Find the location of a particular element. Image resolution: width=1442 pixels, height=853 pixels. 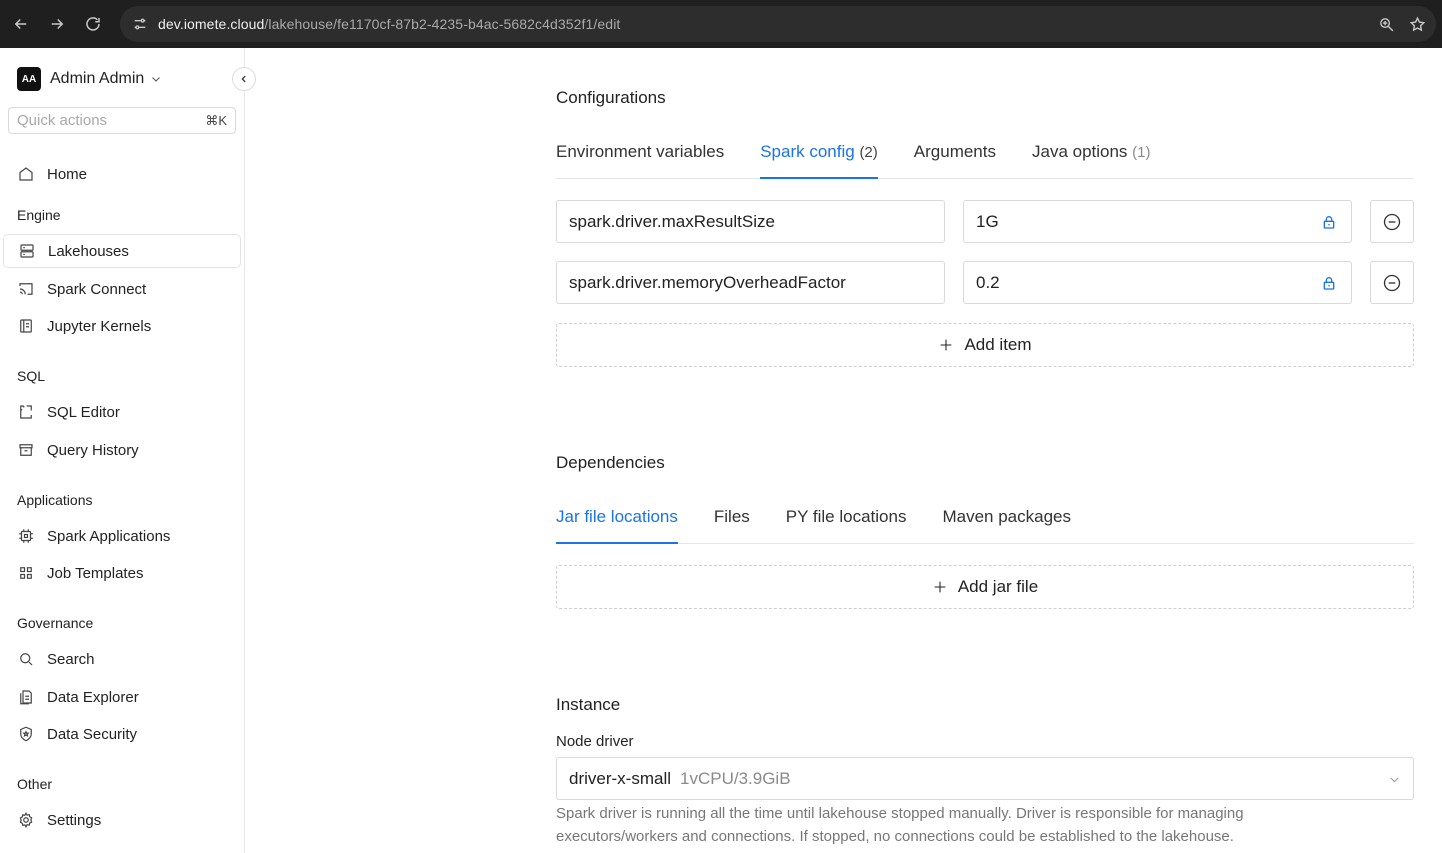

collapse-sidebar-button is located at coordinates (244, 79).